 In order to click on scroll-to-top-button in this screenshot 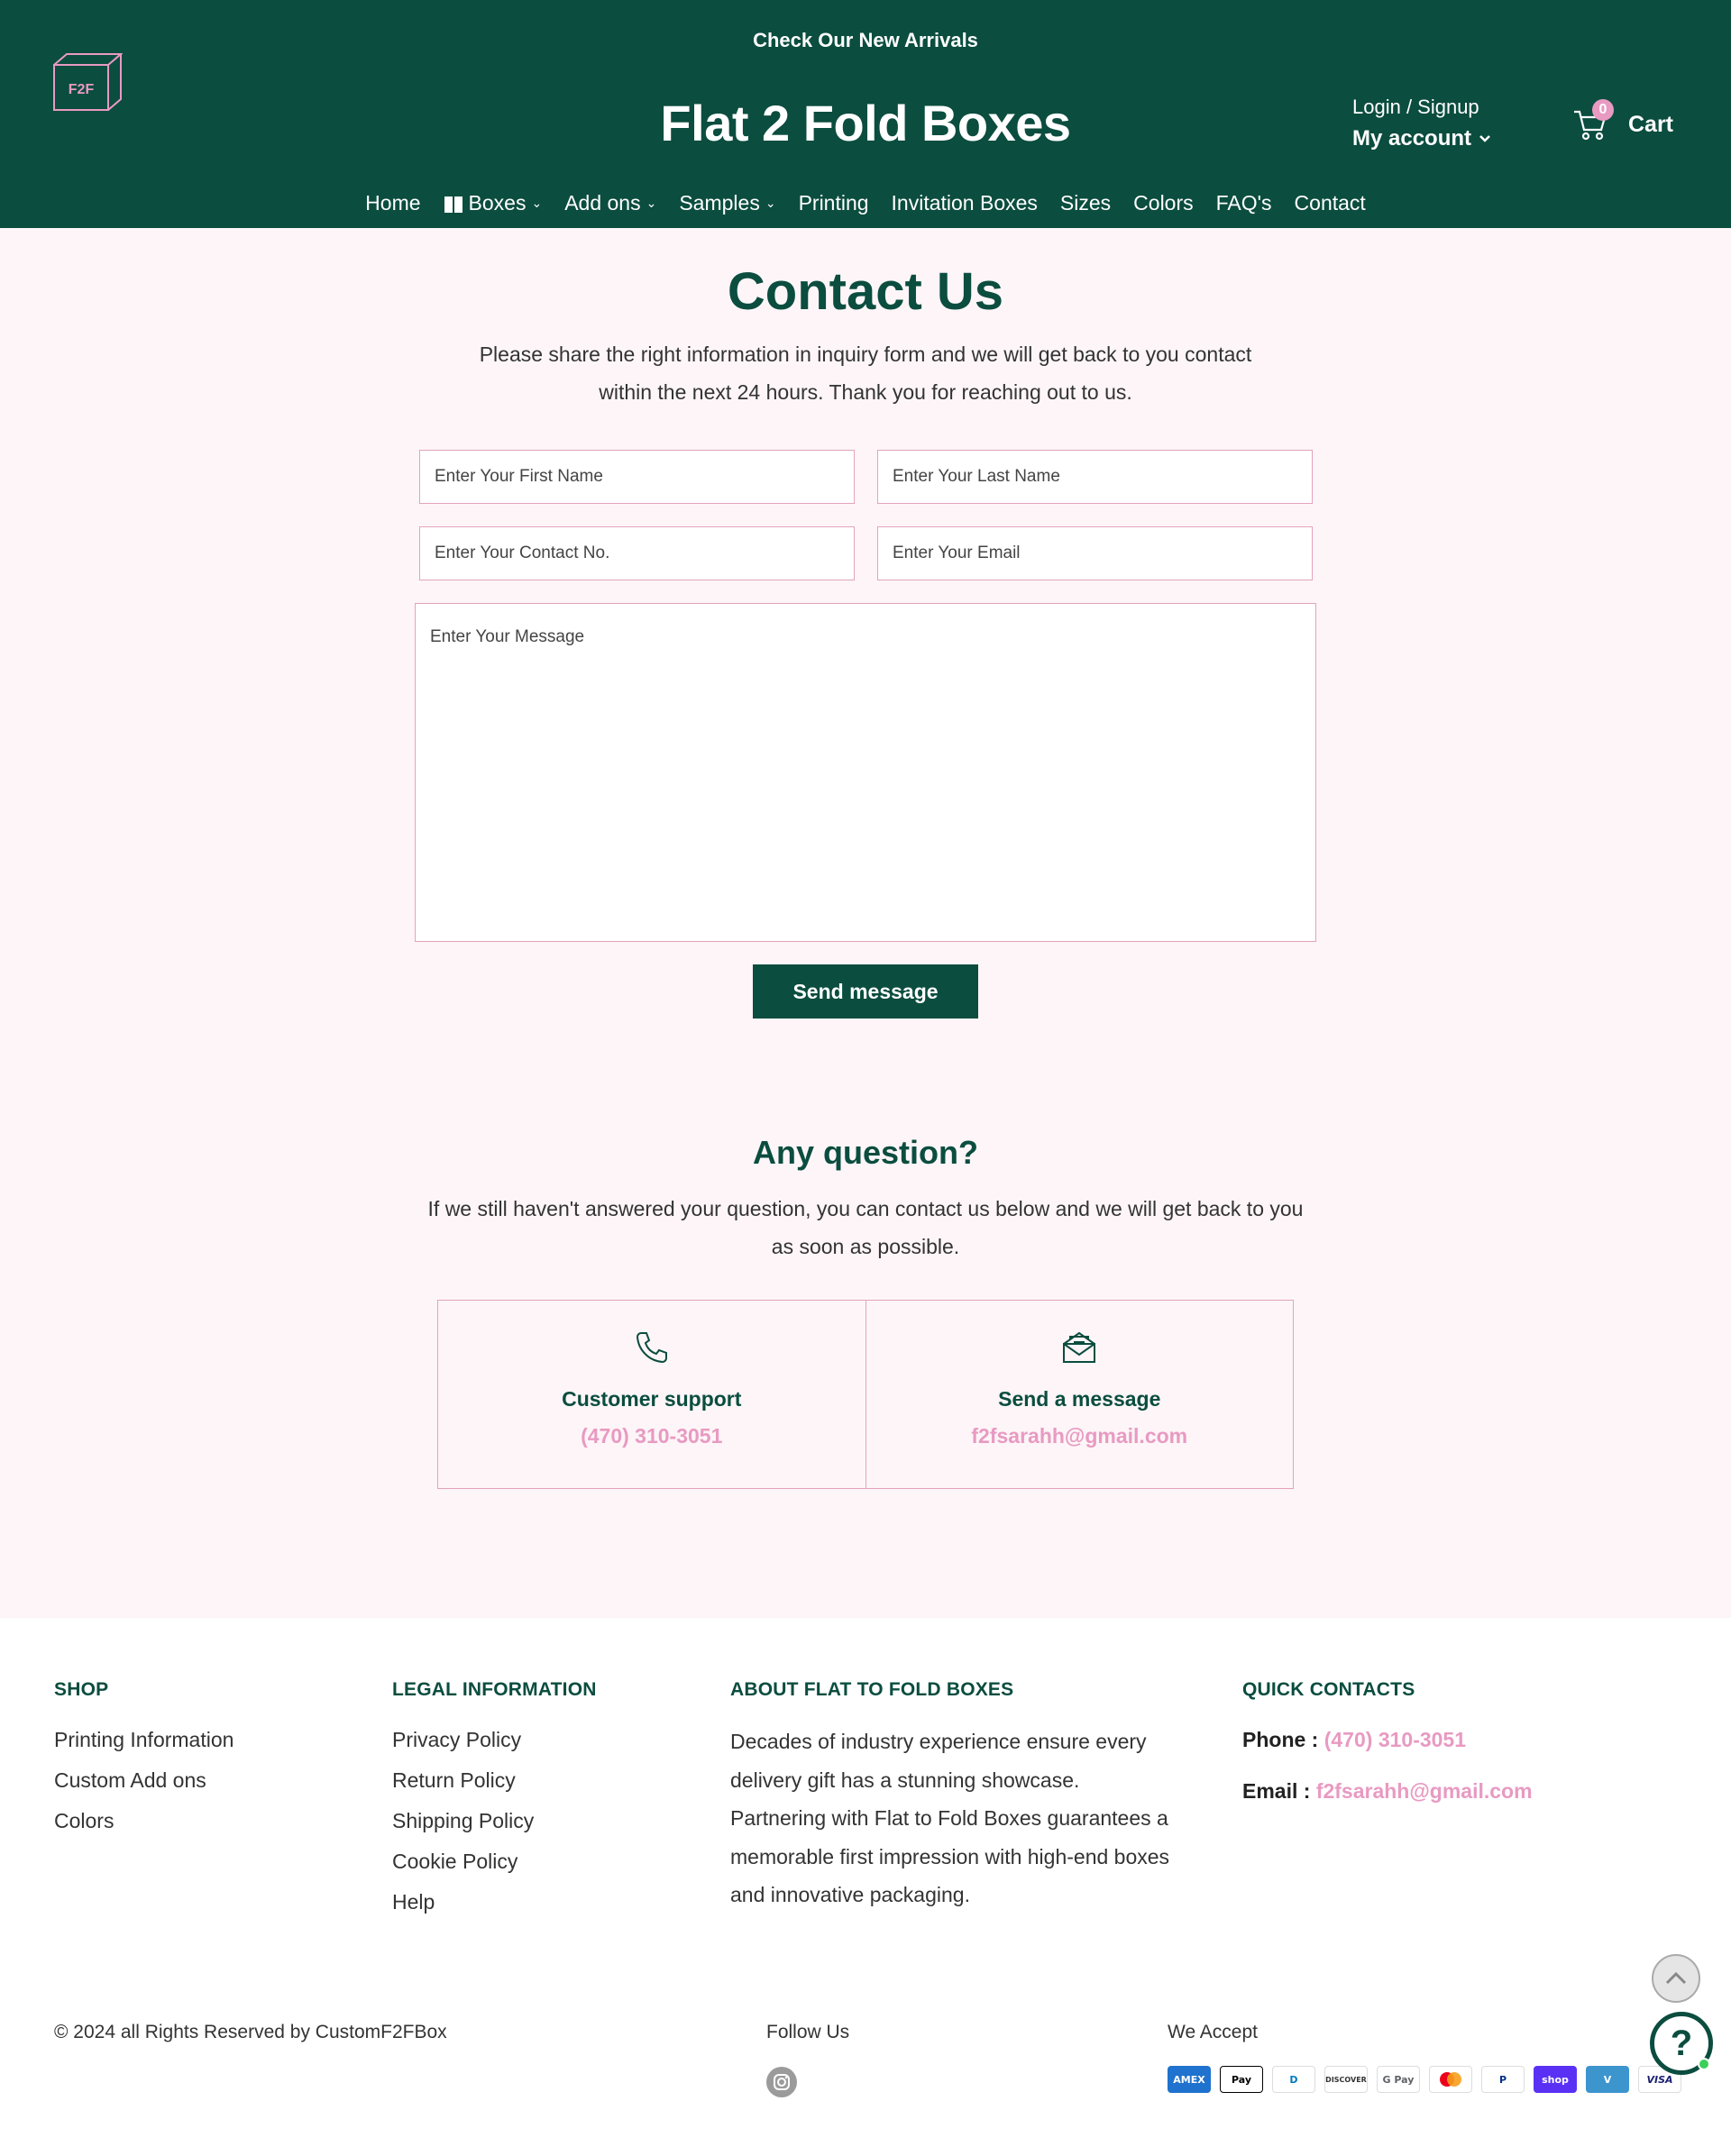, I will do `click(1676, 1978)`.